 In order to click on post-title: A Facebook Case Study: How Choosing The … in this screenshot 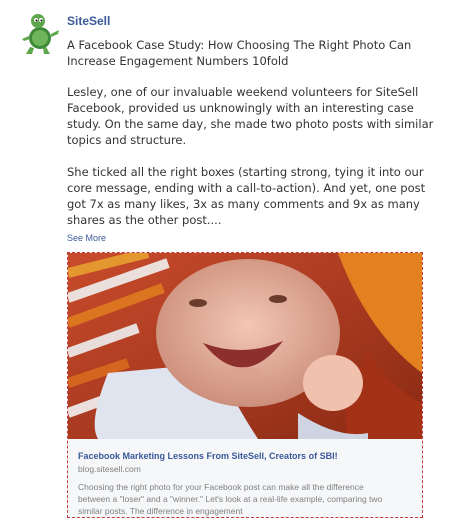, I will do `click(239, 53)`.